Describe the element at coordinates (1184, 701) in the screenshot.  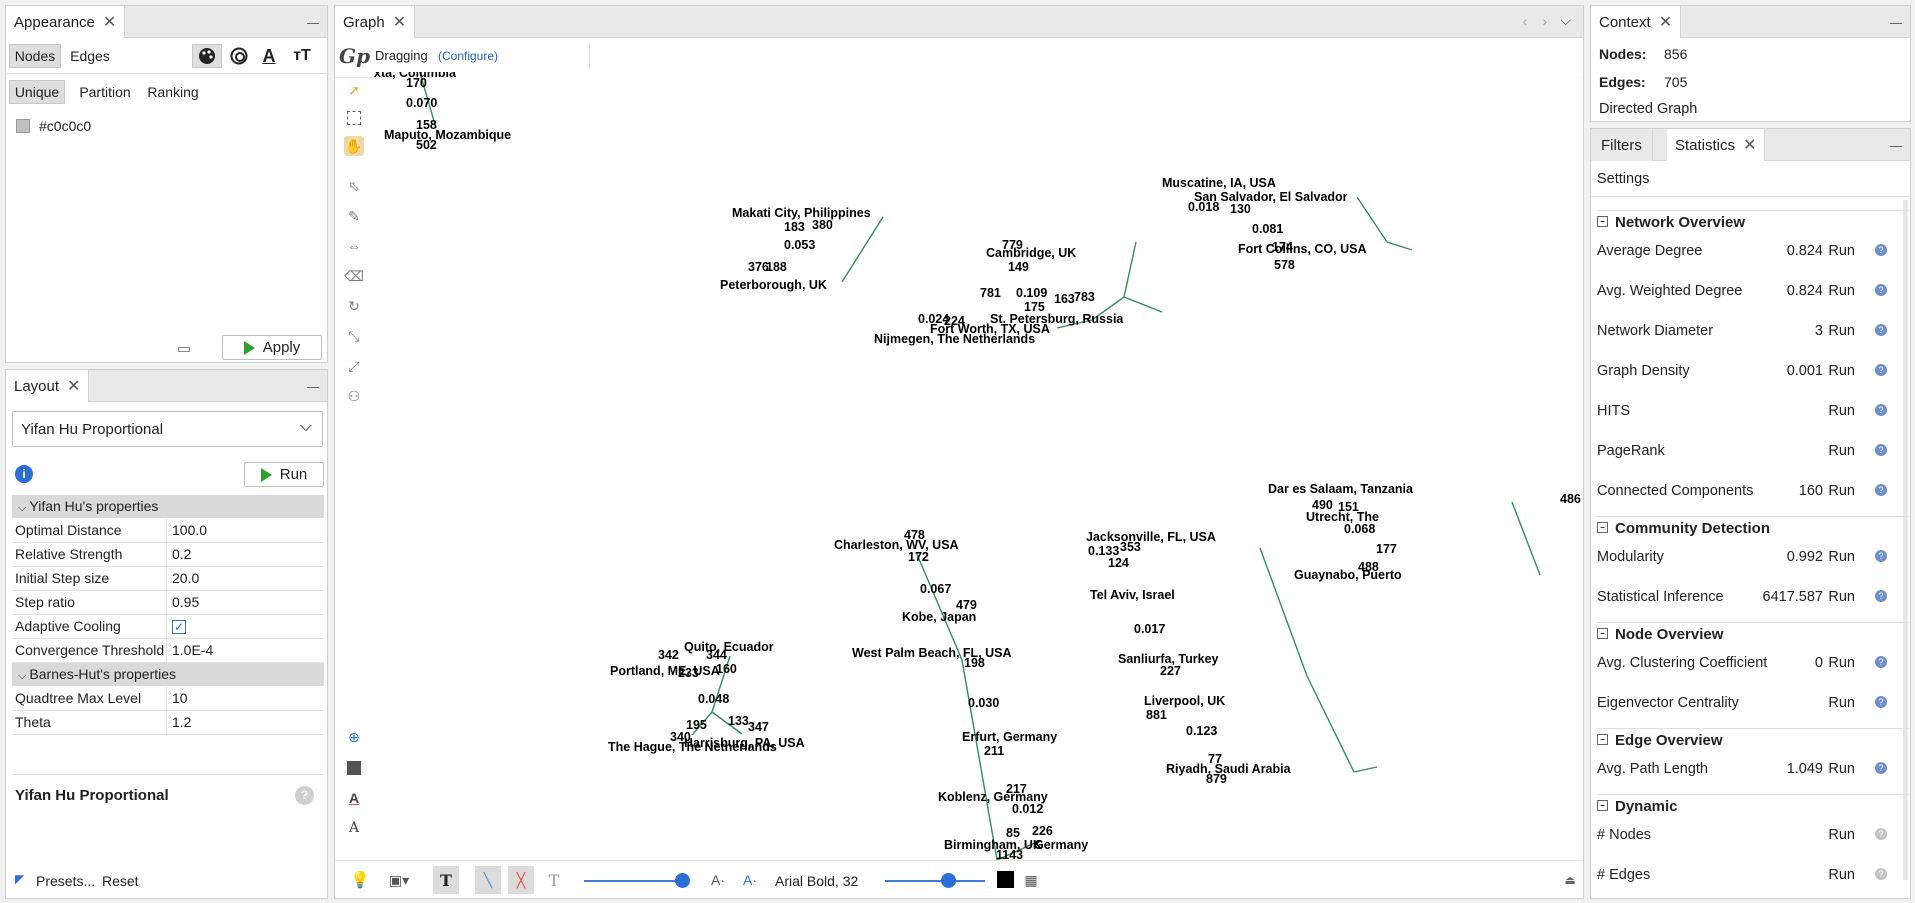
I see `graph-node-label: Liverpool, UK` at that location.